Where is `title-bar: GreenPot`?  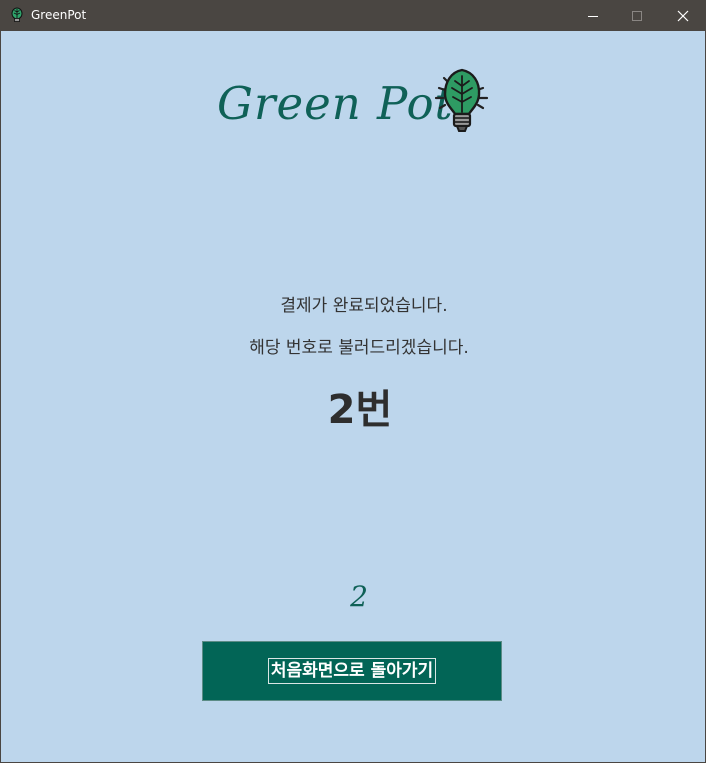
title-bar: GreenPot is located at coordinates (353, 15).